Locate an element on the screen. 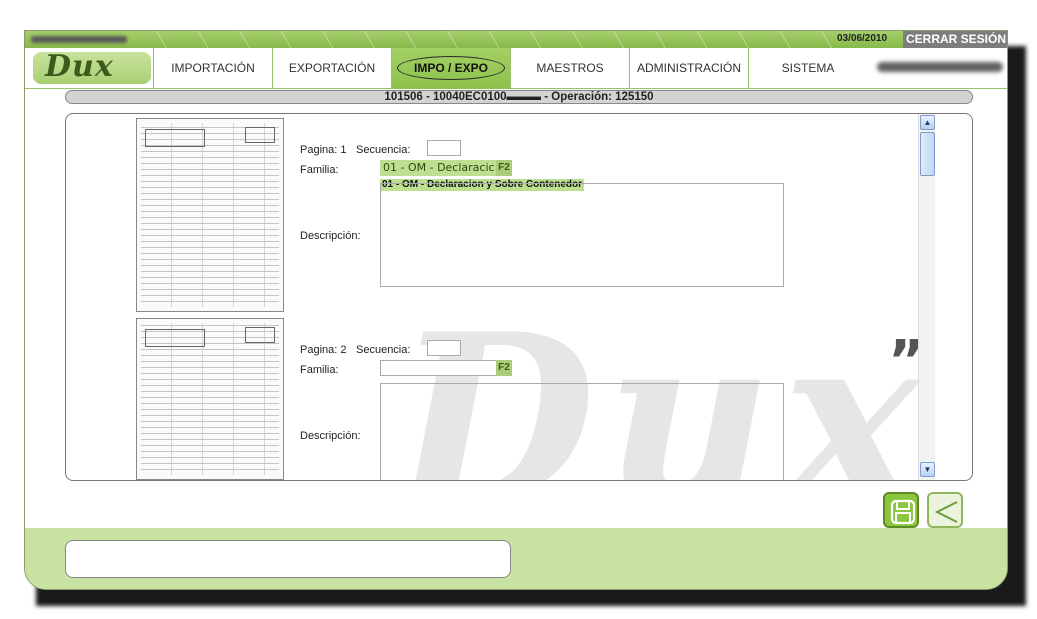 Image resolution: width=1037 pixels, height=619 pixels. tab-impo-expo: IMPO / EXPO is located at coordinates (450, 68).